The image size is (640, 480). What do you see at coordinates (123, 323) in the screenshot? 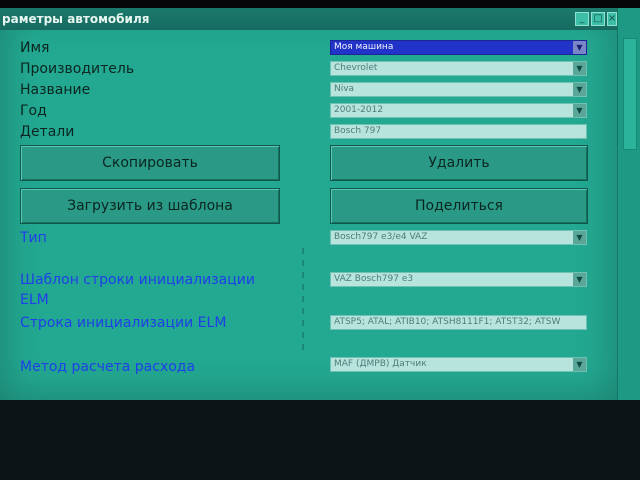
I see `init-string-label: Строка инициализации ELM` at bounding box center [123, 323].